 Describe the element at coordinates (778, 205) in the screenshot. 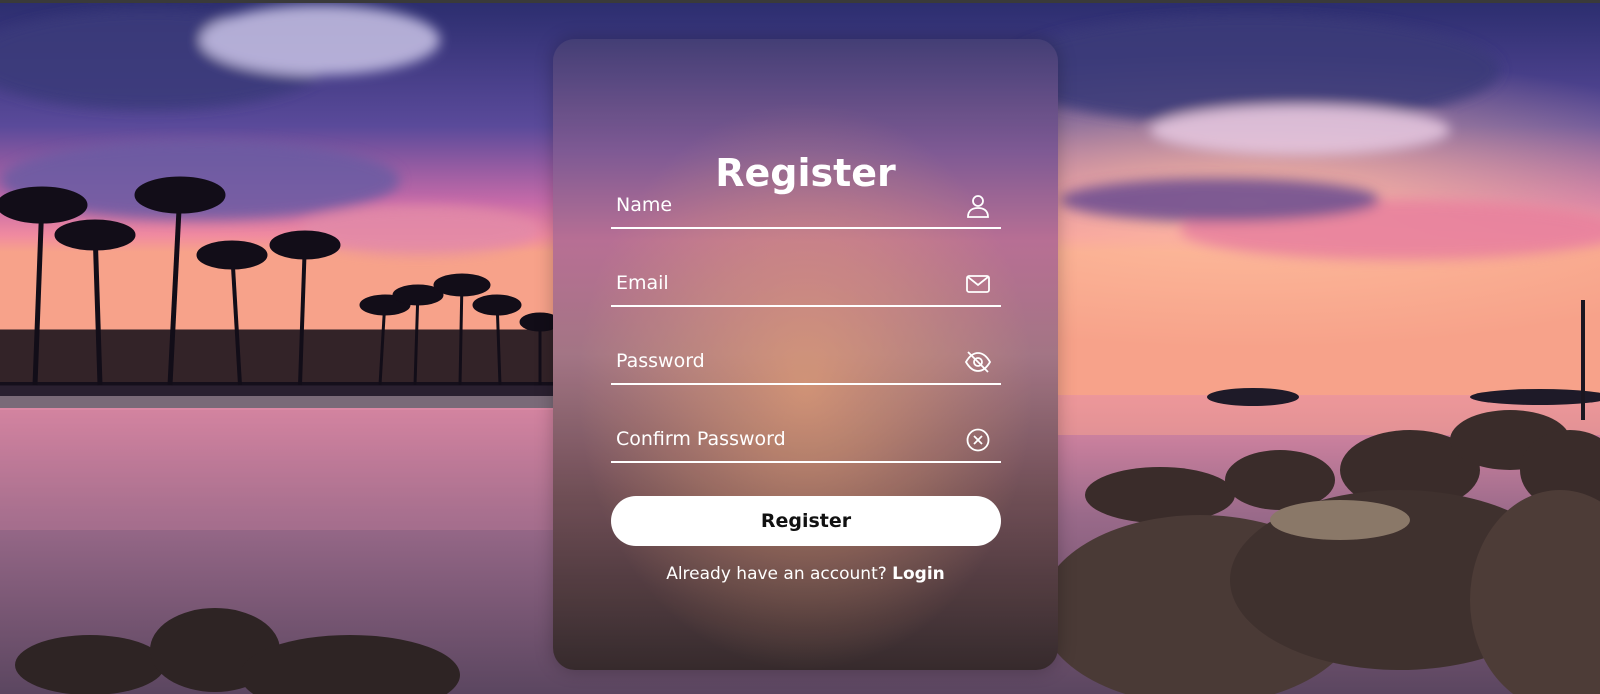

I see `name-input` at that location.